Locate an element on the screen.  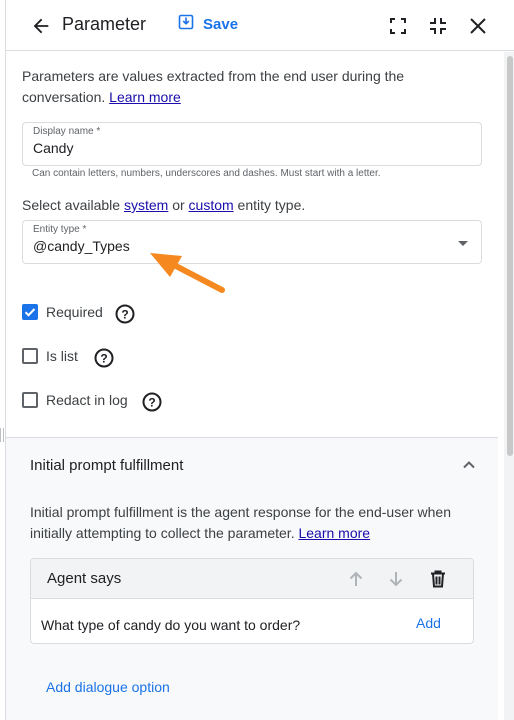
arrow-up-icon is located at coordinates (356, 579).